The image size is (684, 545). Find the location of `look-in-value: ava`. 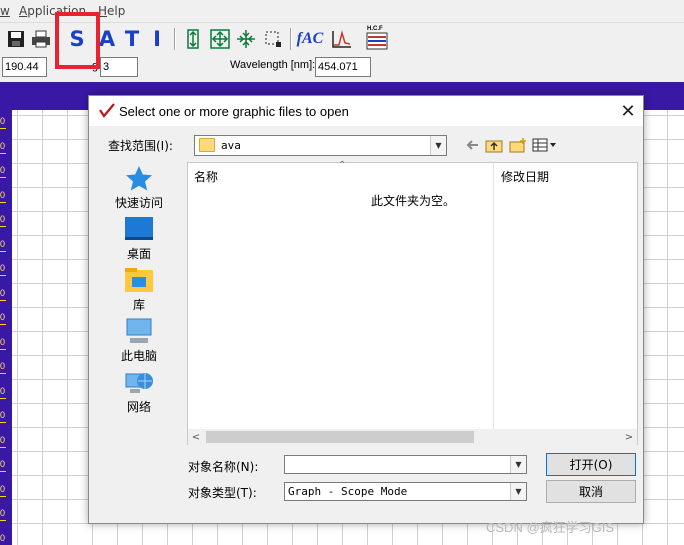

look-in-value: ava is located at coordinates (231, 145).